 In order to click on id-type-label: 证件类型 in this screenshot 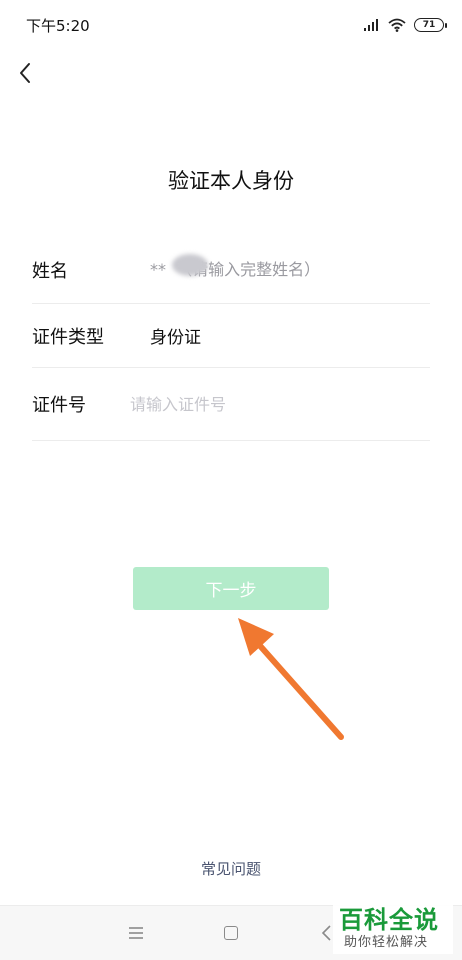, I will do `click(68, 337)`.